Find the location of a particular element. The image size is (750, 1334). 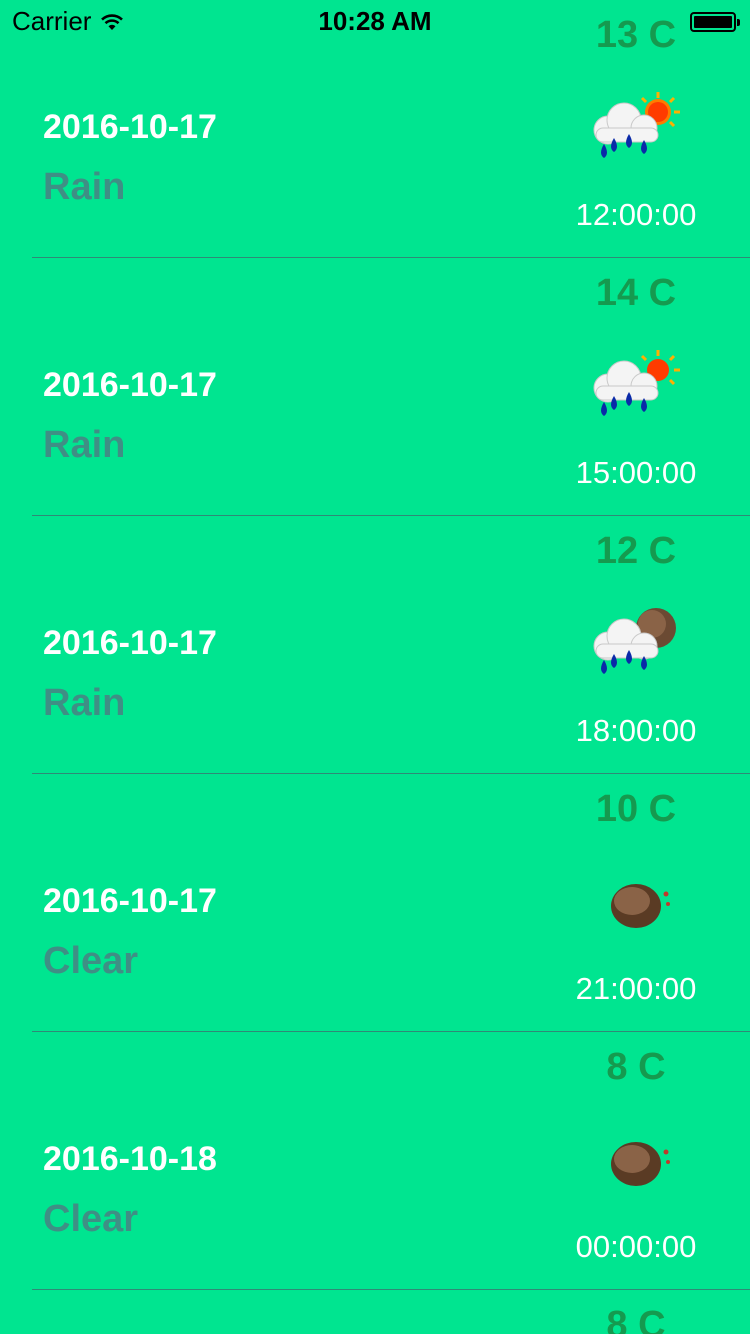

status-time: 10:28 AM is located at coordinates (375, 21).